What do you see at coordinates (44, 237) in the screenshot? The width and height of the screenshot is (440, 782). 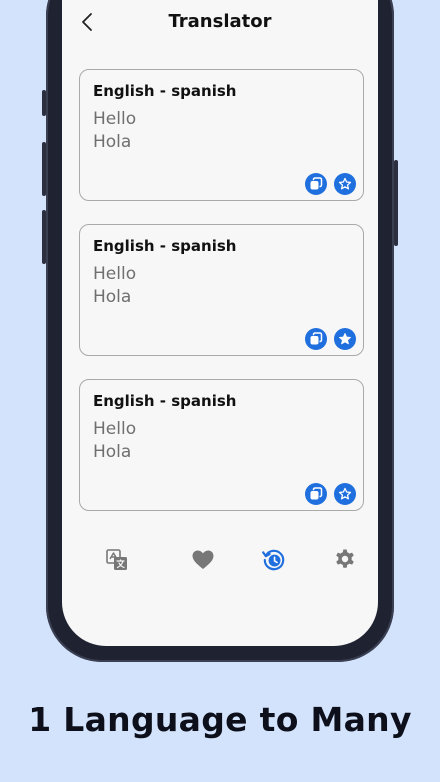 I see `phone-volume-down` at bounding box center [44, 237].